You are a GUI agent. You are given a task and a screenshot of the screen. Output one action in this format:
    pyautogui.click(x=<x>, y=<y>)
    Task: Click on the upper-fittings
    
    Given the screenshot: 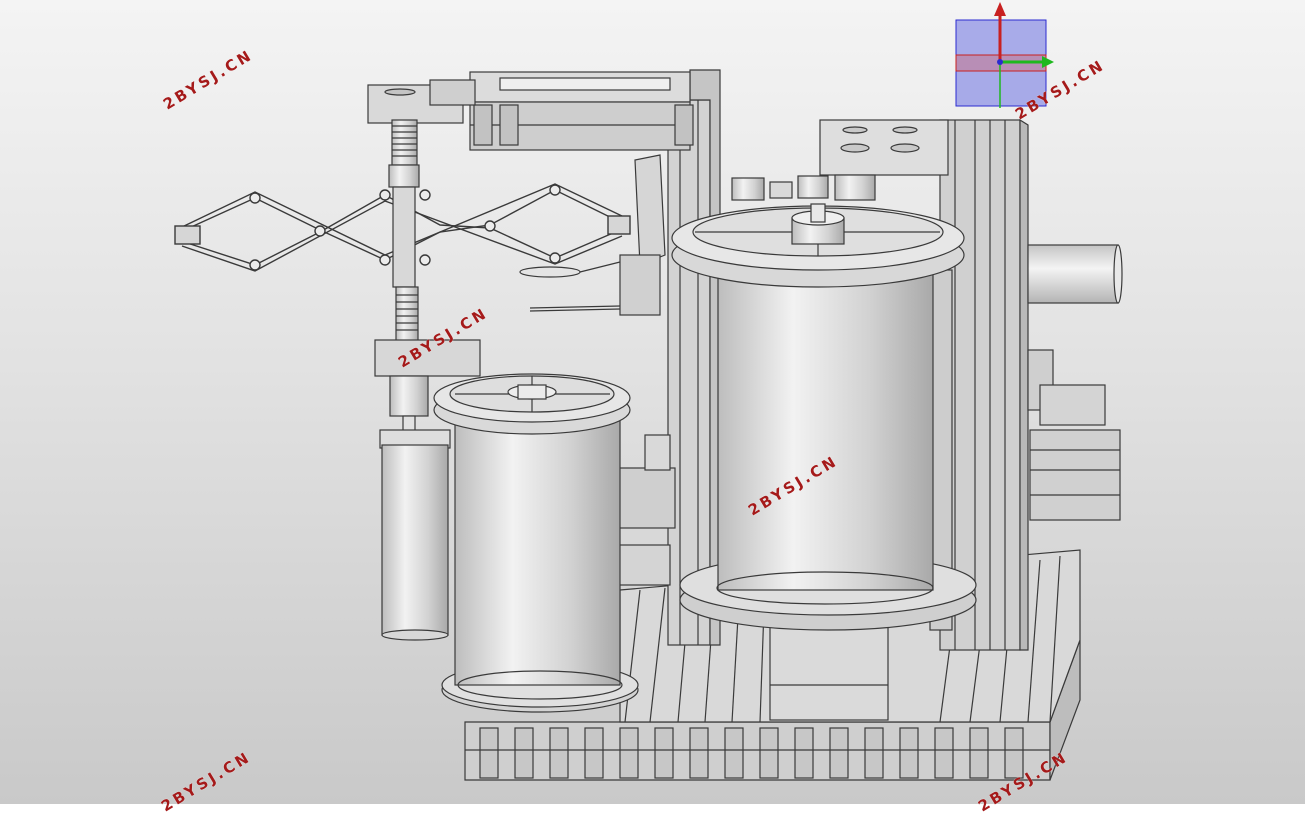 What is the action you would take?
    pyautogui.click(x=780, y=188)
    